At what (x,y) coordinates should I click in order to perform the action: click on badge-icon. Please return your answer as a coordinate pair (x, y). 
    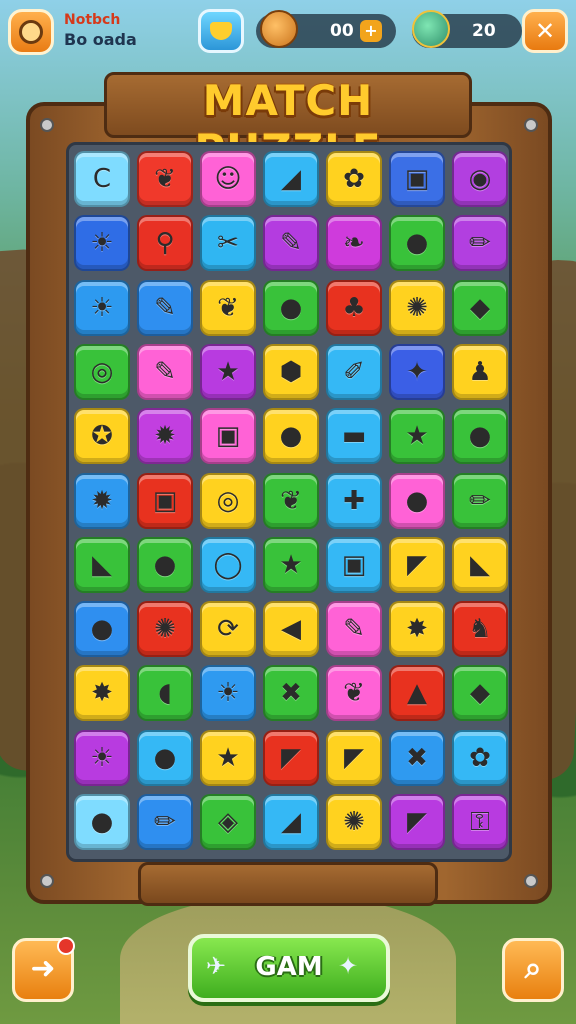
    Looking at the image, I should click on (31, 32).